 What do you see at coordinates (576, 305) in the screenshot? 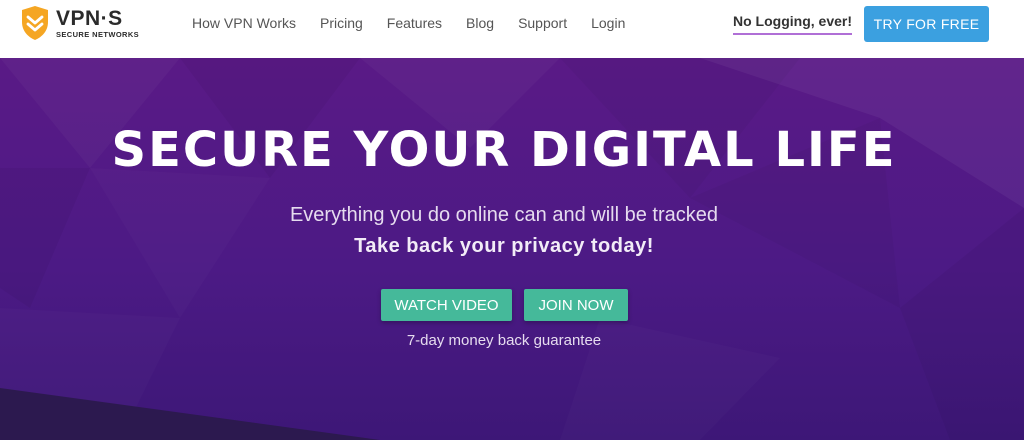
I see `join-now-button: JOIN NOW` at bounding box center [576, 305].